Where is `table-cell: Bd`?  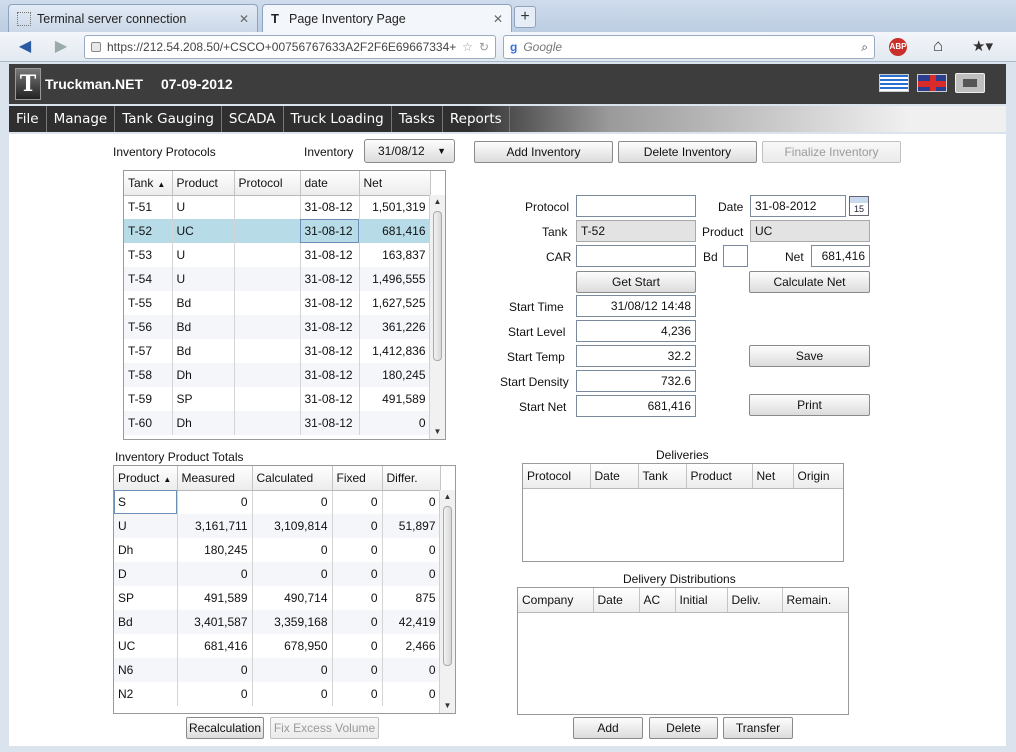
table-cell: Bd is located at coordinates (203, 327).